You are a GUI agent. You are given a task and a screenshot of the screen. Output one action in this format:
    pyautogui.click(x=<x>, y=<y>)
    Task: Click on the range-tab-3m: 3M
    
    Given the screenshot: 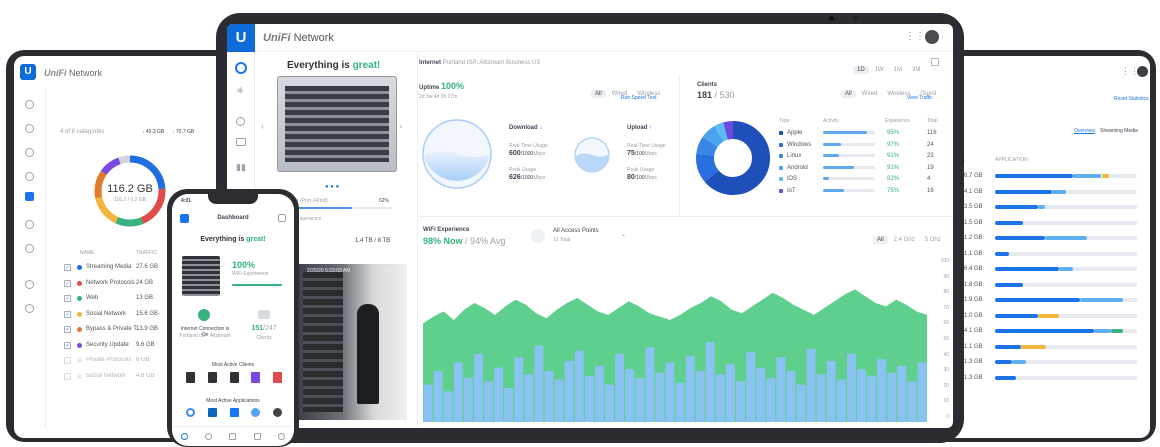 What is the action you would take?
    pyautogui.click(x=916, y=70)
    